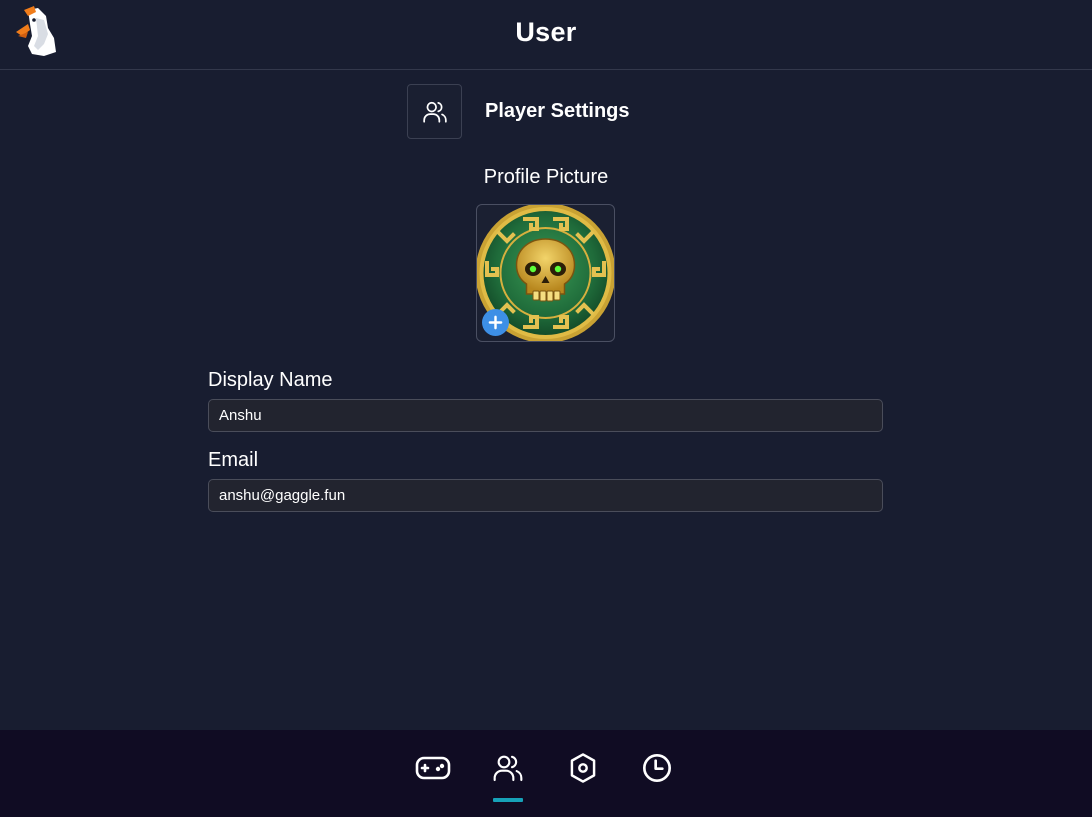 The width and height of the screenshot is (1092, 817). I want to click on clock-icon, so click(657, 768).